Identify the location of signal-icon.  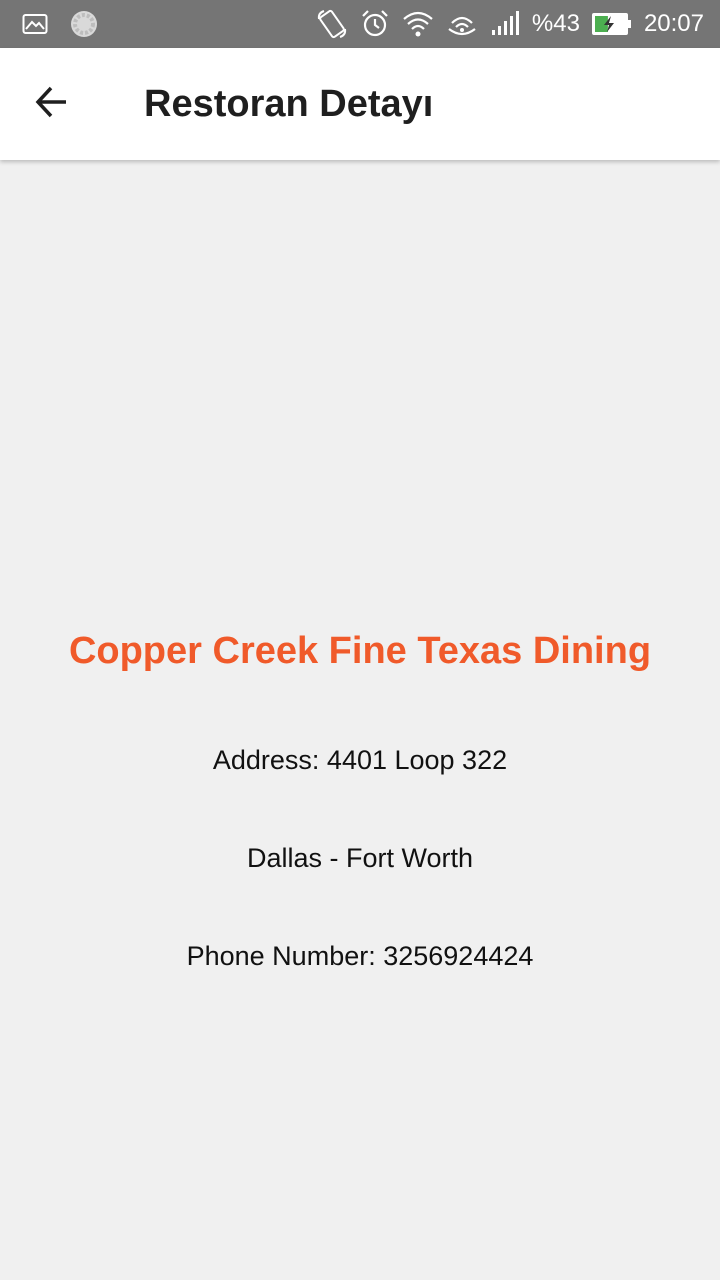
(505, 24).